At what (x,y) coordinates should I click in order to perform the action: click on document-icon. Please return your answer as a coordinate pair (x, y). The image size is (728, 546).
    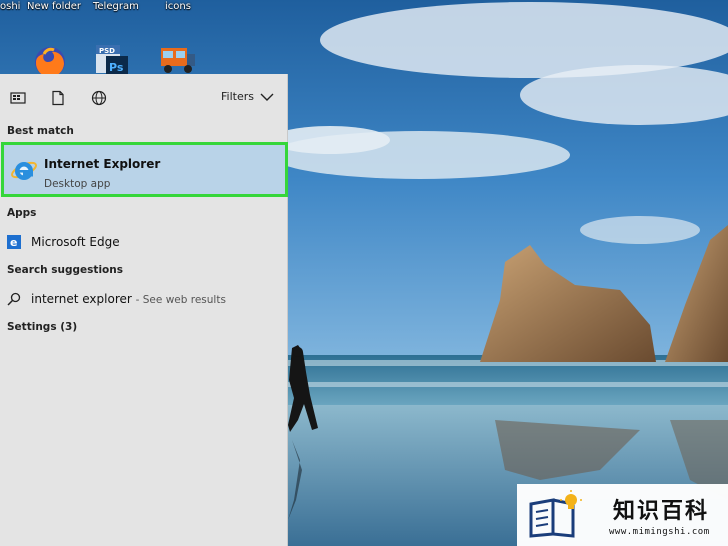
    Looking at the image, I should click on (58, 98).